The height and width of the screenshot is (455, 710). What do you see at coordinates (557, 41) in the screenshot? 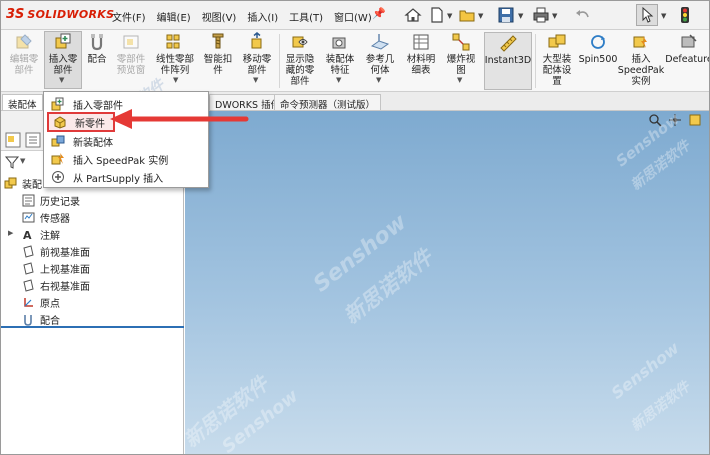
I see `large-assembly-icon` at bounding box center [557, 41].